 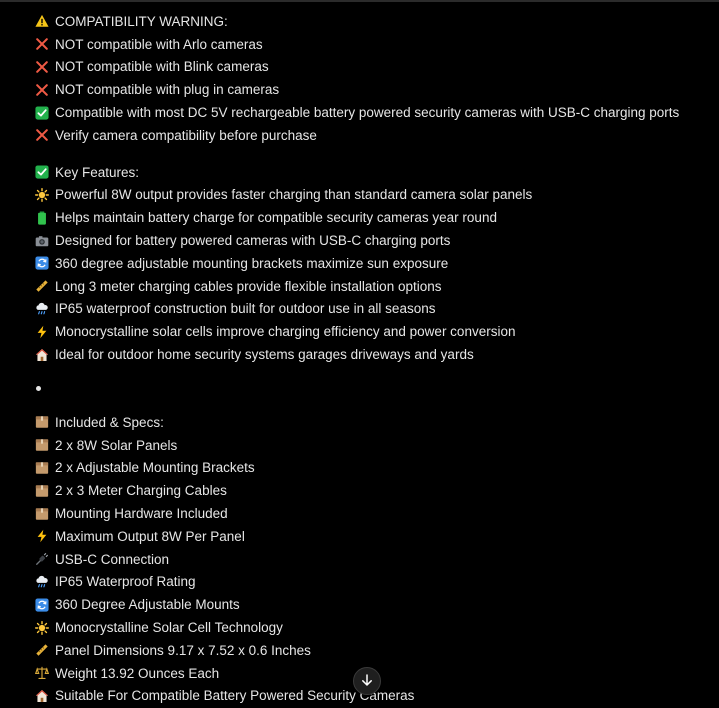 What do you see at coordinates (371, 21) in the screenshot?
I see `warning-heading: COMPATIBILITY WARNING:` at bounding box center [371, 21].